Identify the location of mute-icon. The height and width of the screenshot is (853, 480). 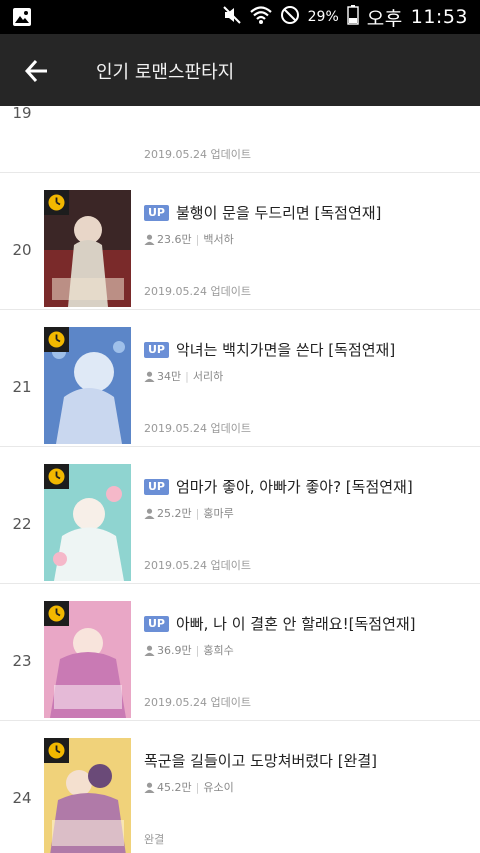
(232, 17).